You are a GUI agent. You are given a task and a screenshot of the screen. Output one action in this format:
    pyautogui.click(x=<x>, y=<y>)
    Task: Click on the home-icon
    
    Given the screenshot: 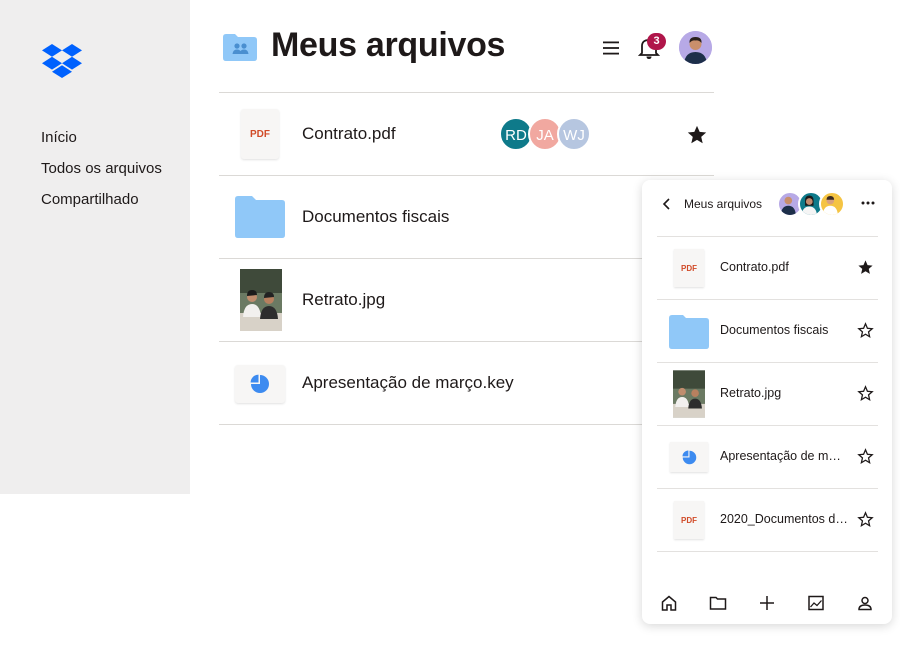 What is the action you would take?
    pyautogui.click(x=669, y=603)
    